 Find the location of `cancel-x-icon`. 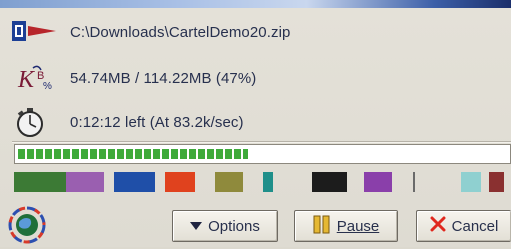

cancel-x-icon is located at coordinates (438, 226).